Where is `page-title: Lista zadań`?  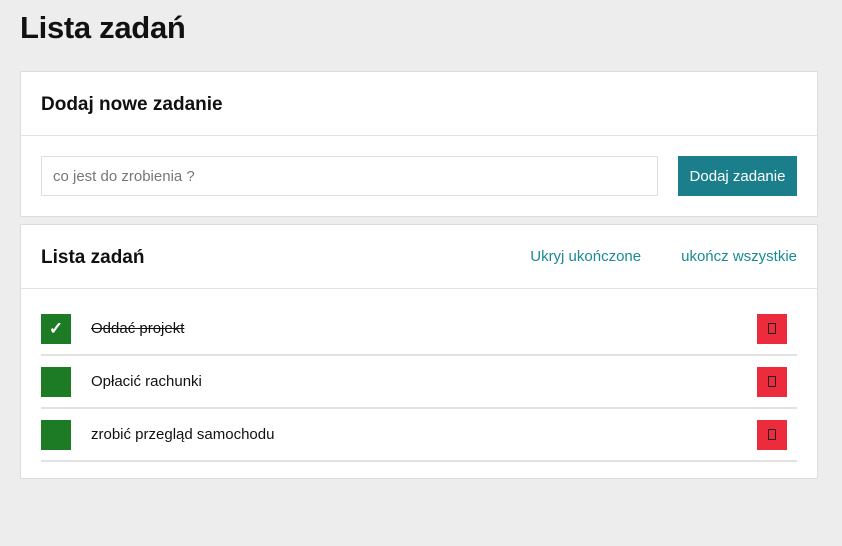
page-title: Lista zadań is located at coordinates (103, 27).